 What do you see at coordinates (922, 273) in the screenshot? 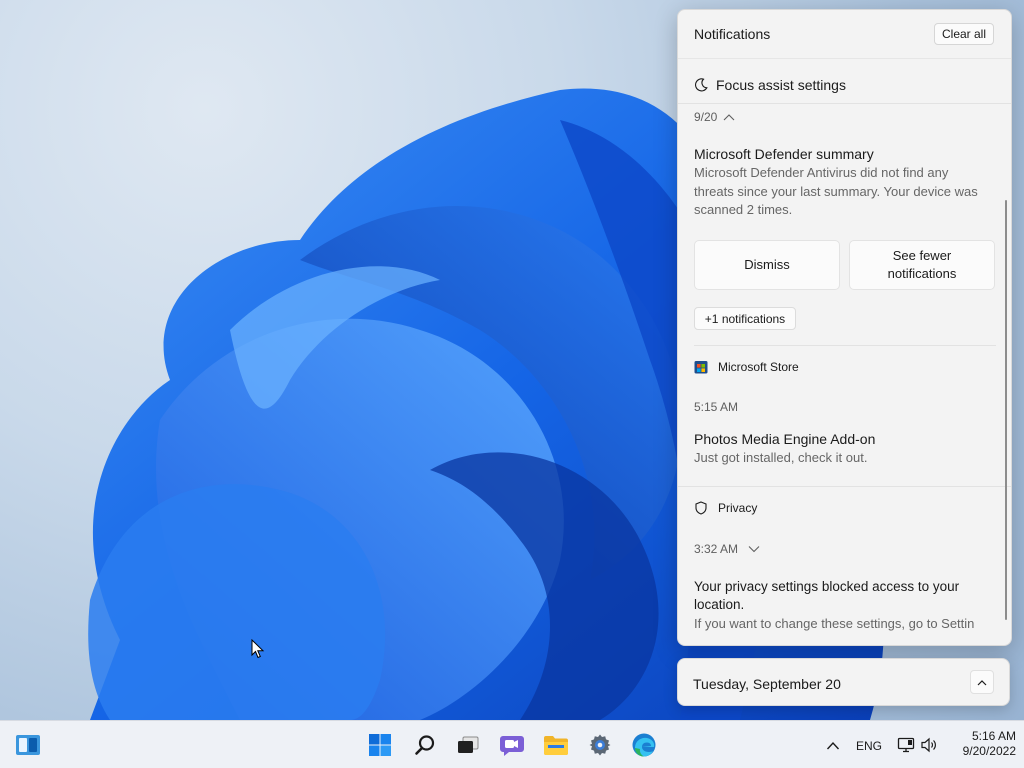
I see `see-fewer-line: notifications` at bounding box center [922, 273].